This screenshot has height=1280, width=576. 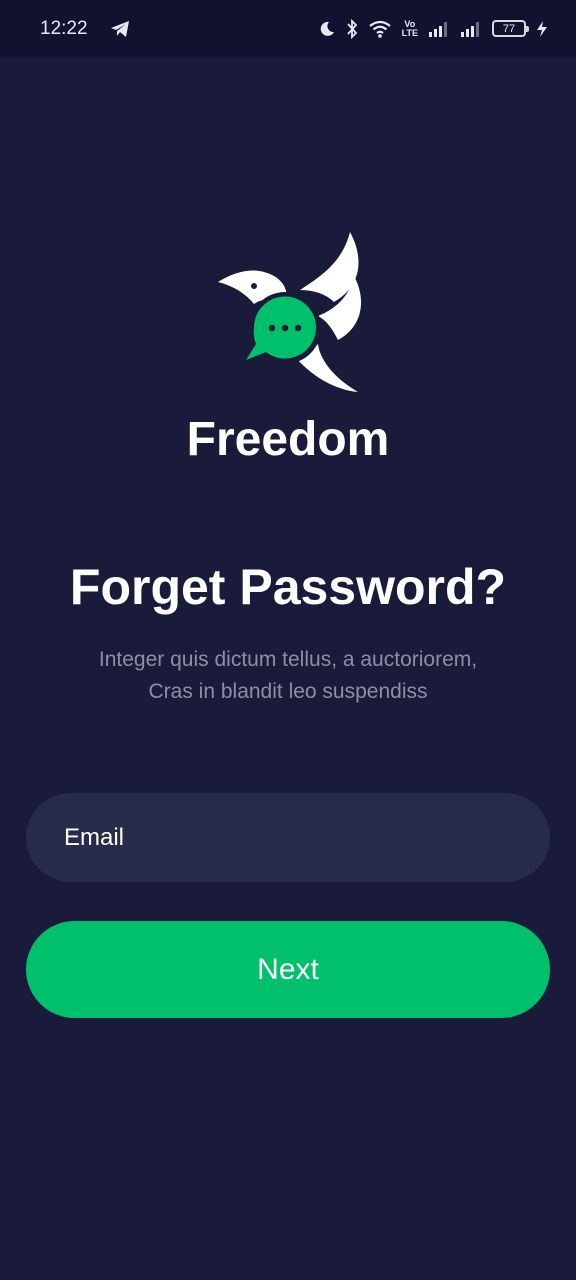 What do you see at coordinates (307, 837) in the screenshot?
I see `email-field` at bounding box center [307, 837].